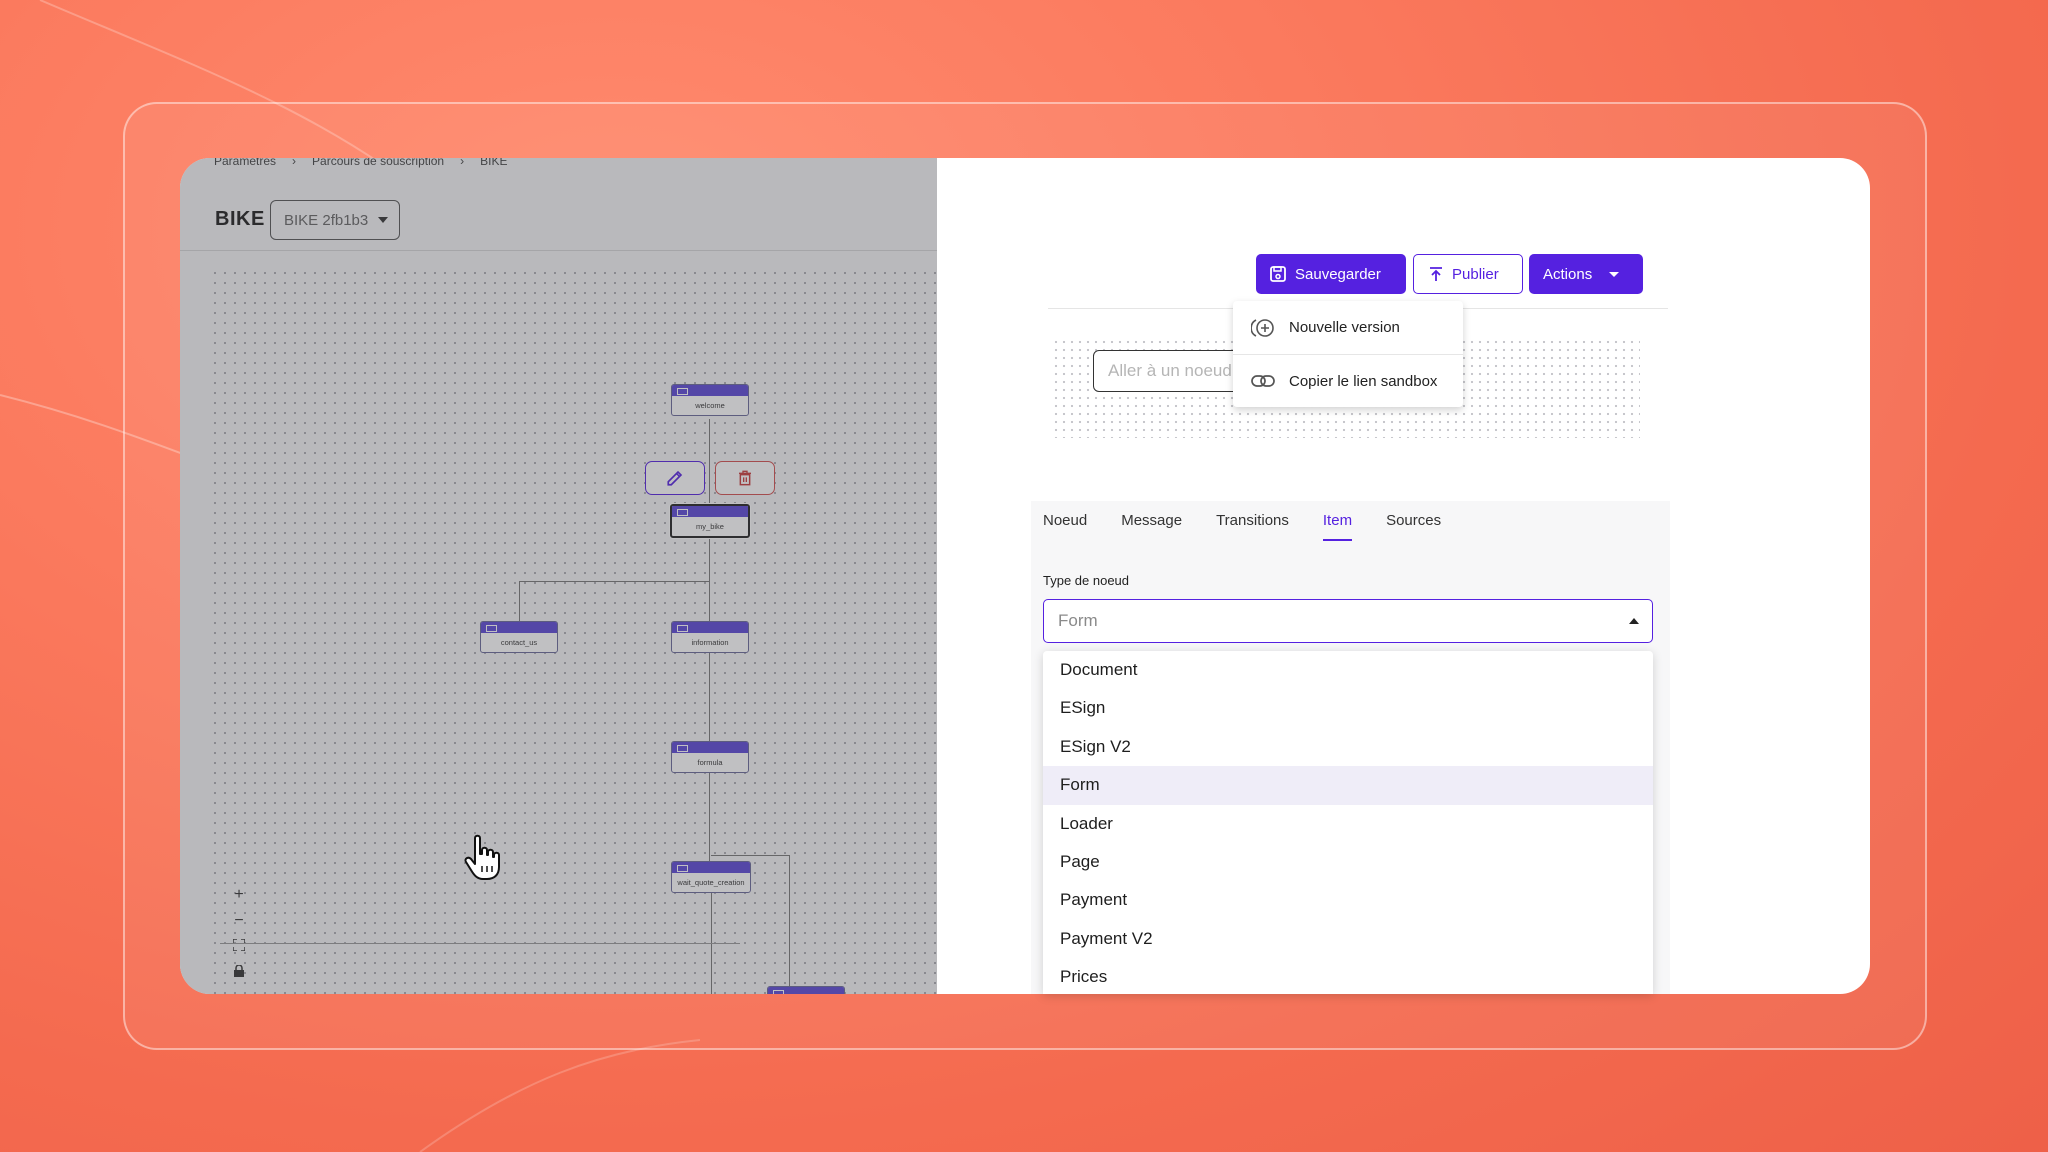 The height and width of the screenshot is (1152, 2048). What do you see at coordinates (1278, 274) in the screenshot?
I see `floppy-disk-icon` at bounding box center [1278, 274].